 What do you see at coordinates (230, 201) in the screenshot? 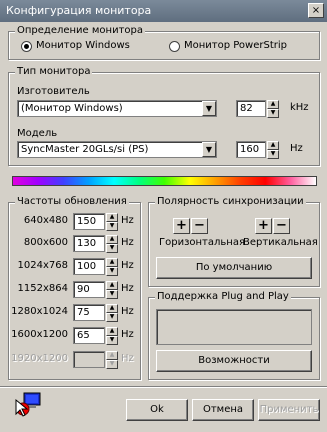
I see `sync-polarity-group-title: Полярность синхронизации` at bounding box center [230, 201].